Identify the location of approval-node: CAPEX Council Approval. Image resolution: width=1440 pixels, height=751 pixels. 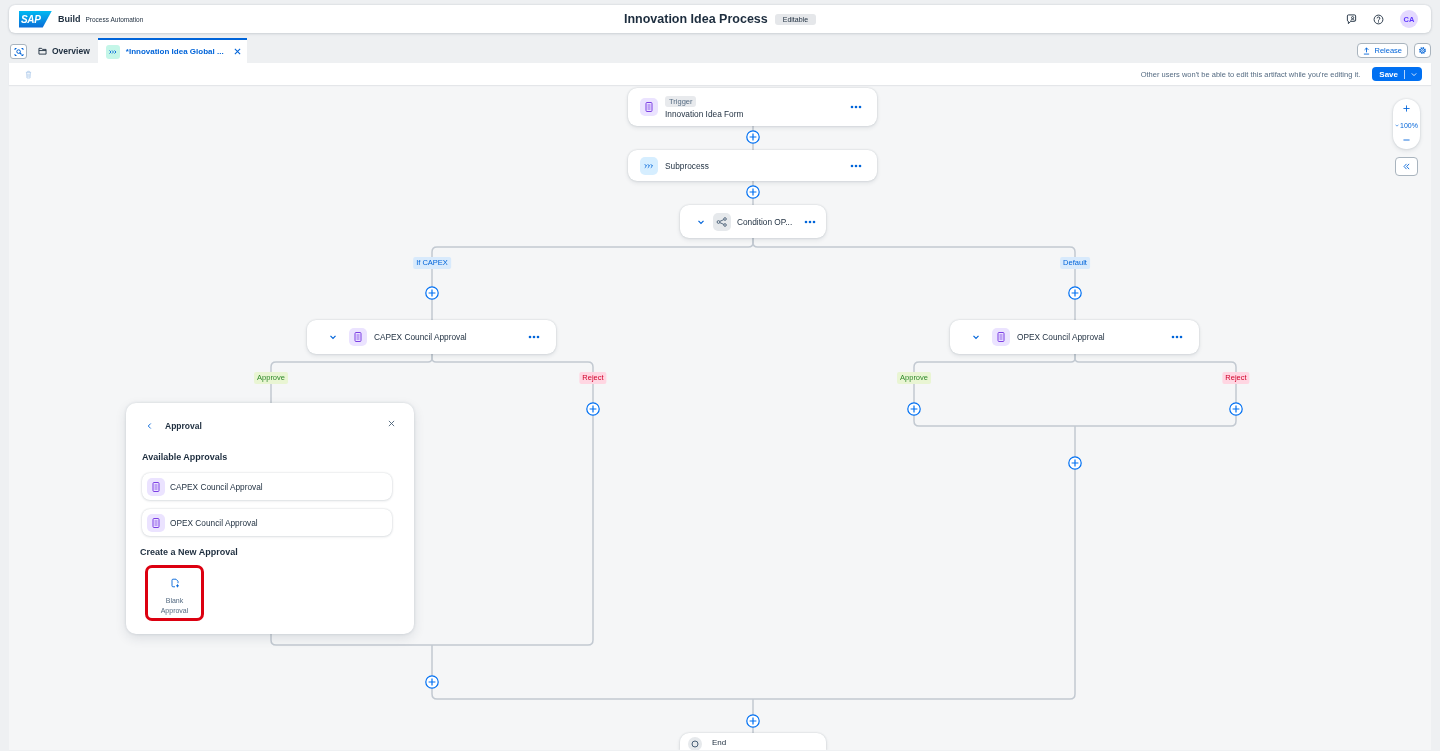
(431, 337).